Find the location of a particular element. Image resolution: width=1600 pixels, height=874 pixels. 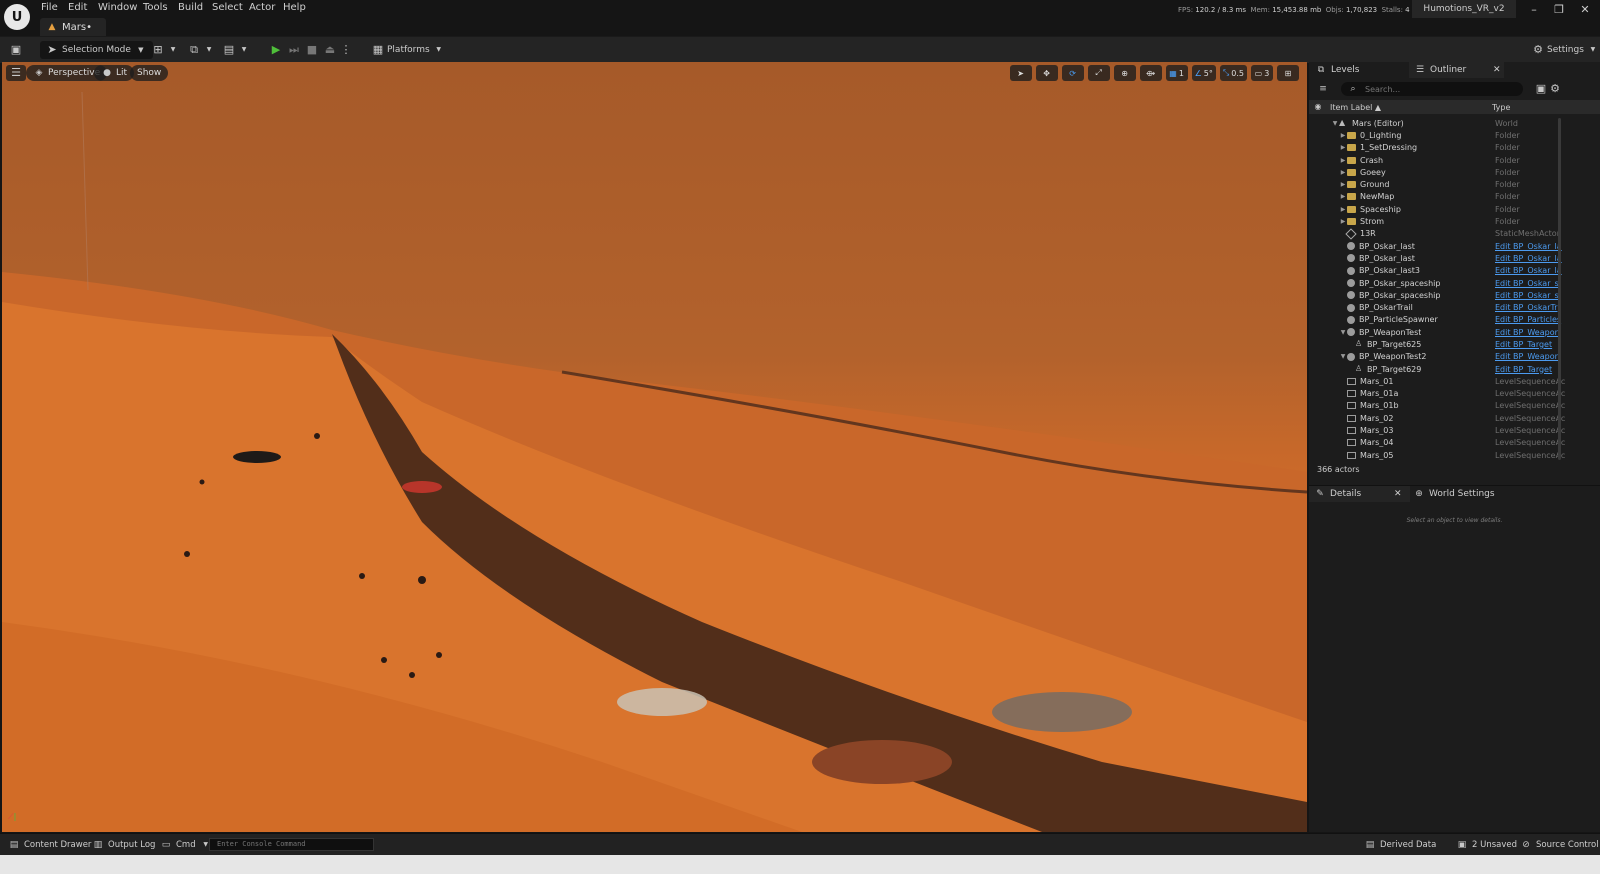

outliner-row: Mars_01b LevelSequenceAc is located at coordinates (1454, 406).